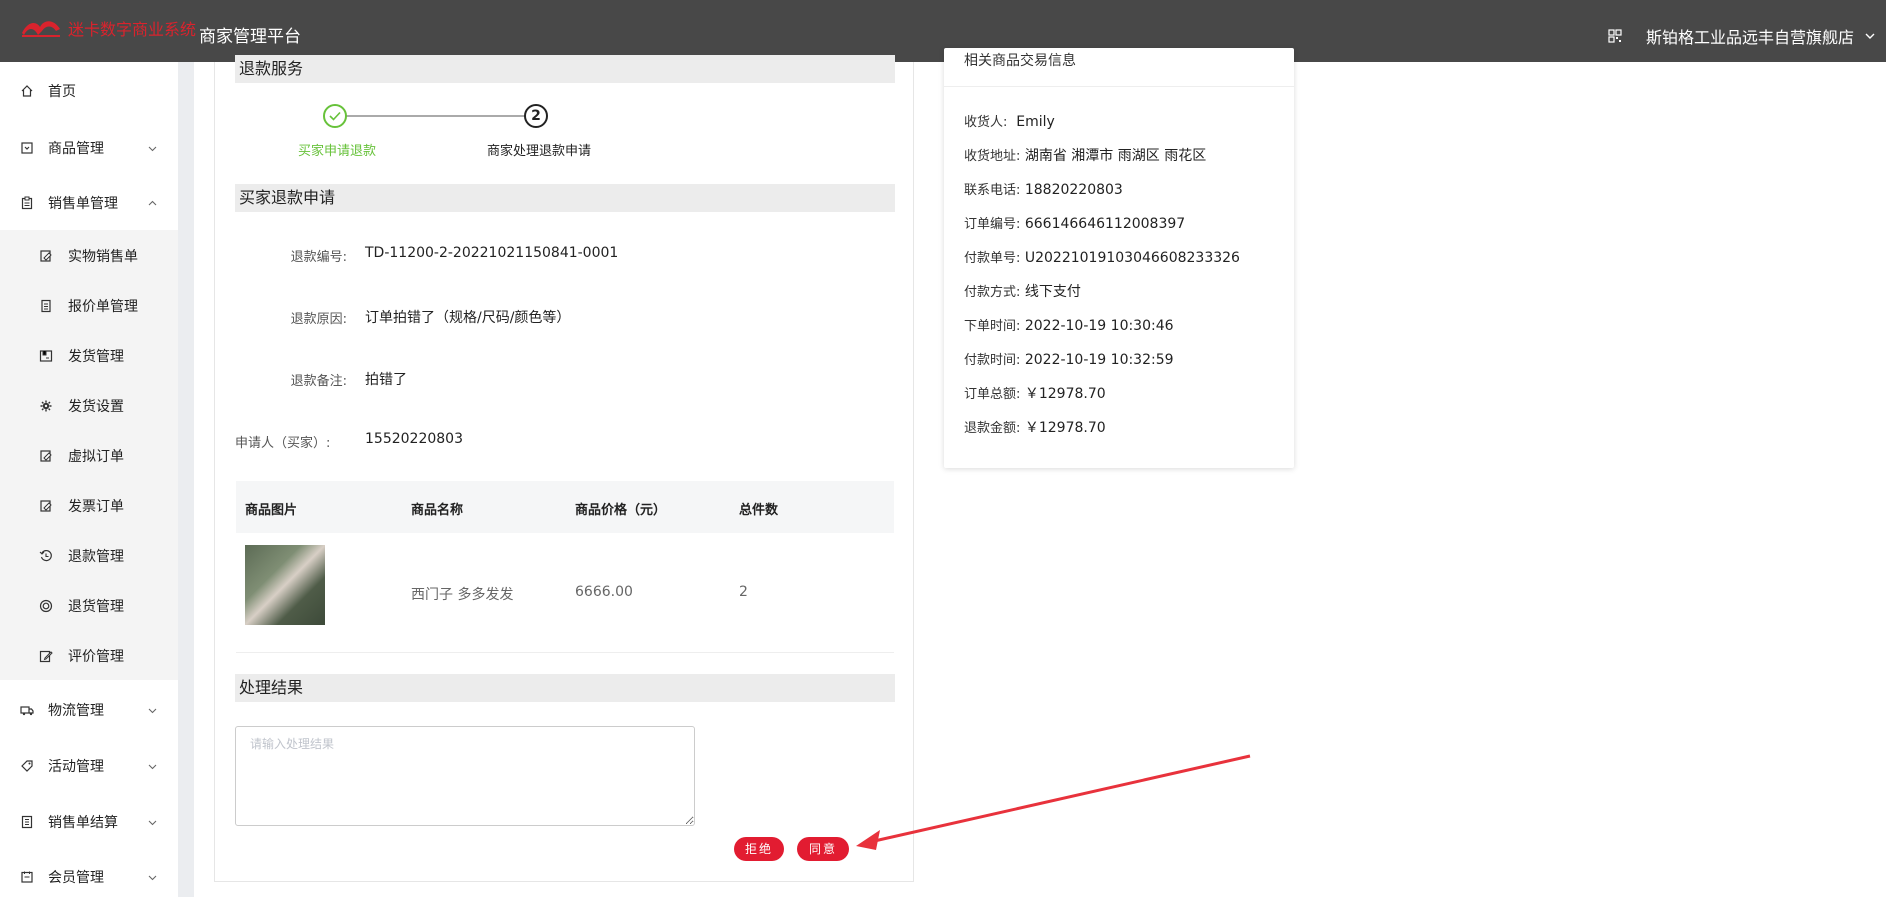 This screenshot has height=897, width=1886. Describe the element at coordinates (89, 766) in the screenshot. I see `sidebar-item-activities: 活动管理` at that location.